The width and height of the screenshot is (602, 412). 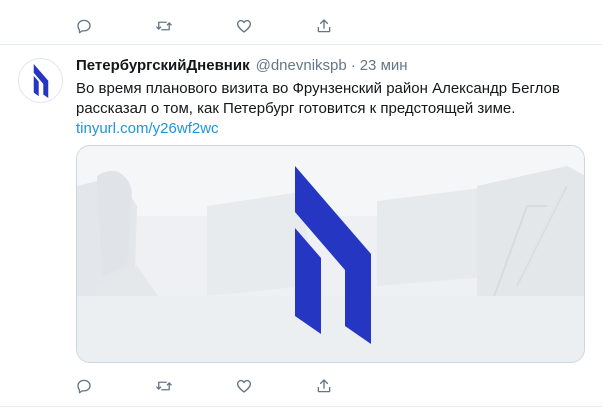 I want to click on avatar, so click(x=40, y=80).